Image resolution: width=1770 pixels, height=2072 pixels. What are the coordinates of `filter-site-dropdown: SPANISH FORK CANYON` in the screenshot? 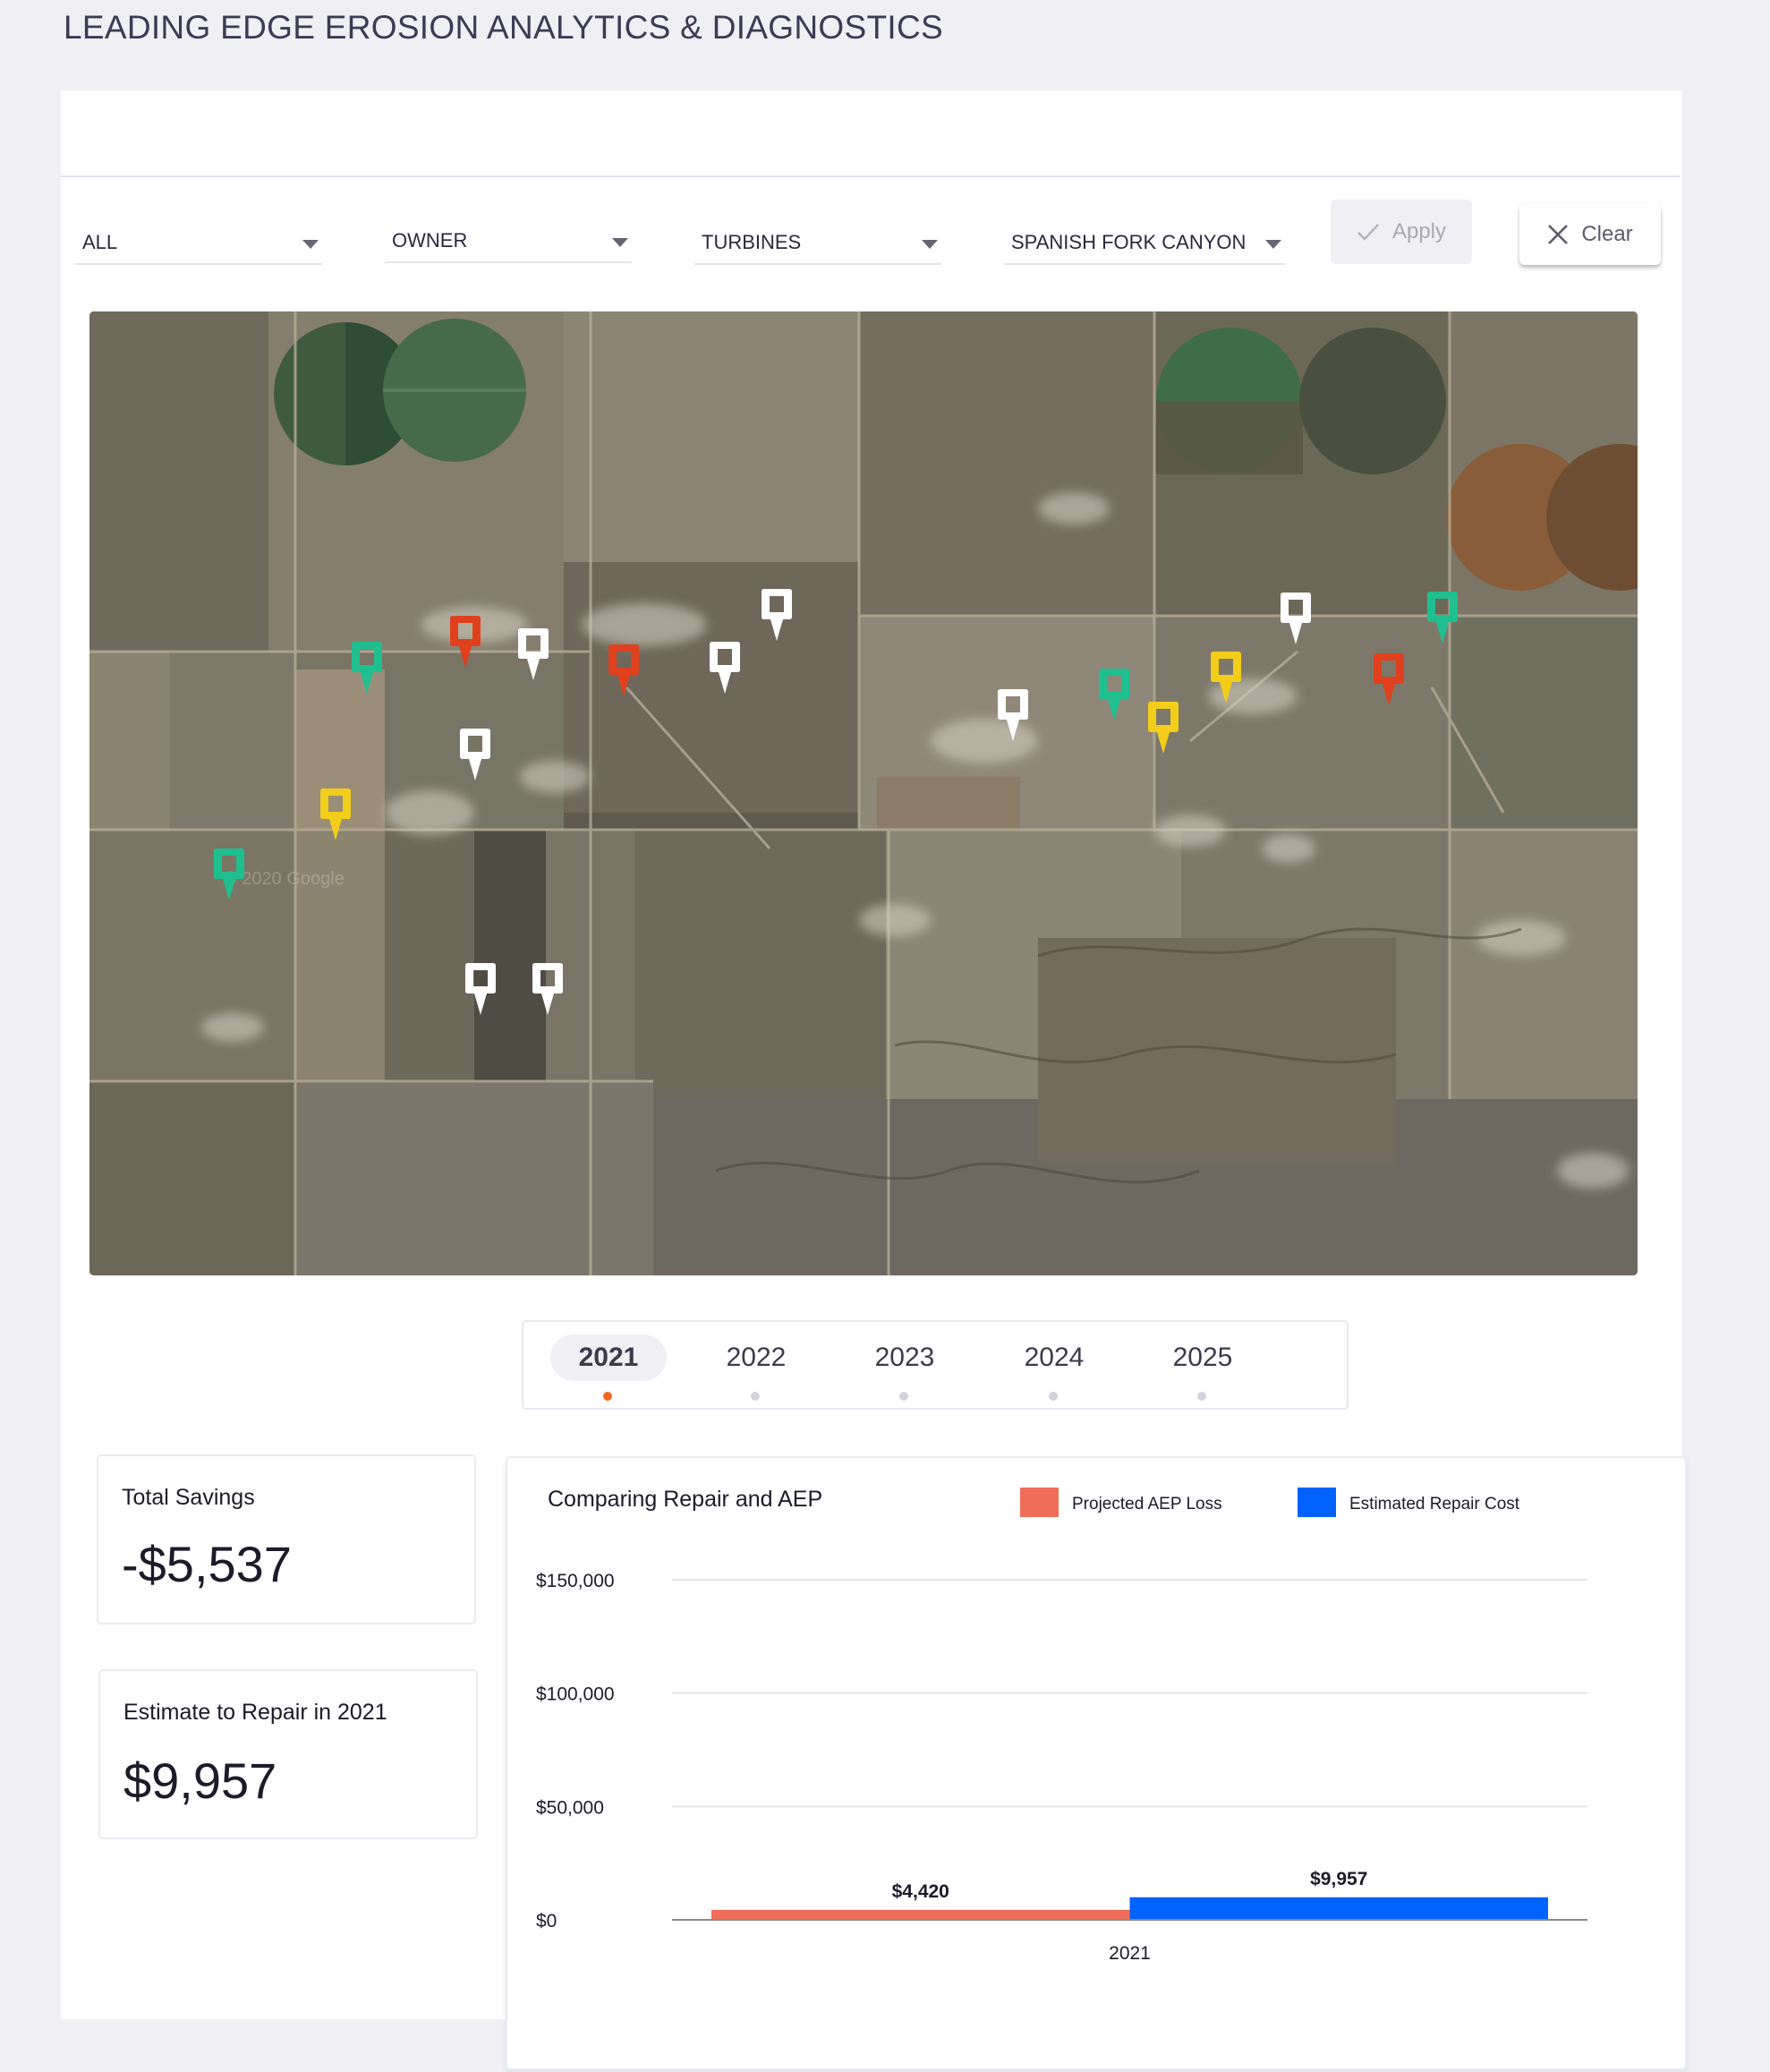 It's located at (1145, 243).